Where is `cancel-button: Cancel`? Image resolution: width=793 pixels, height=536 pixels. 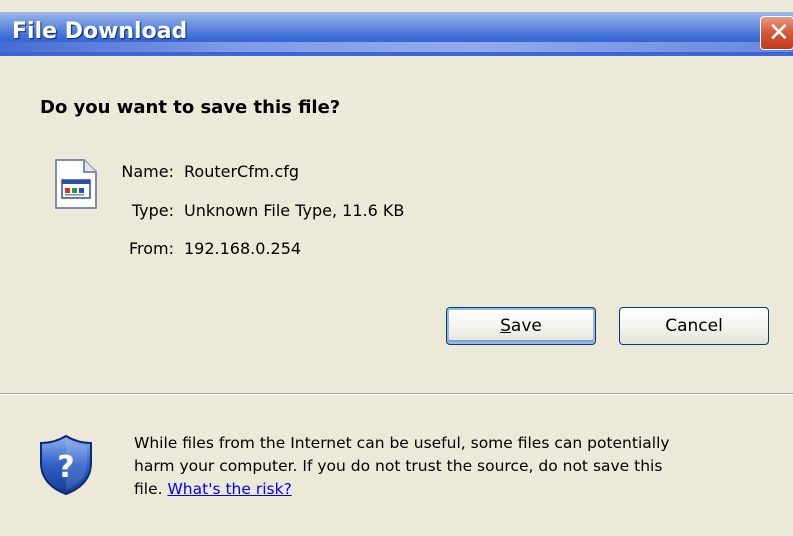
cancel-button: Cancel is located at coordinates (694, 326).